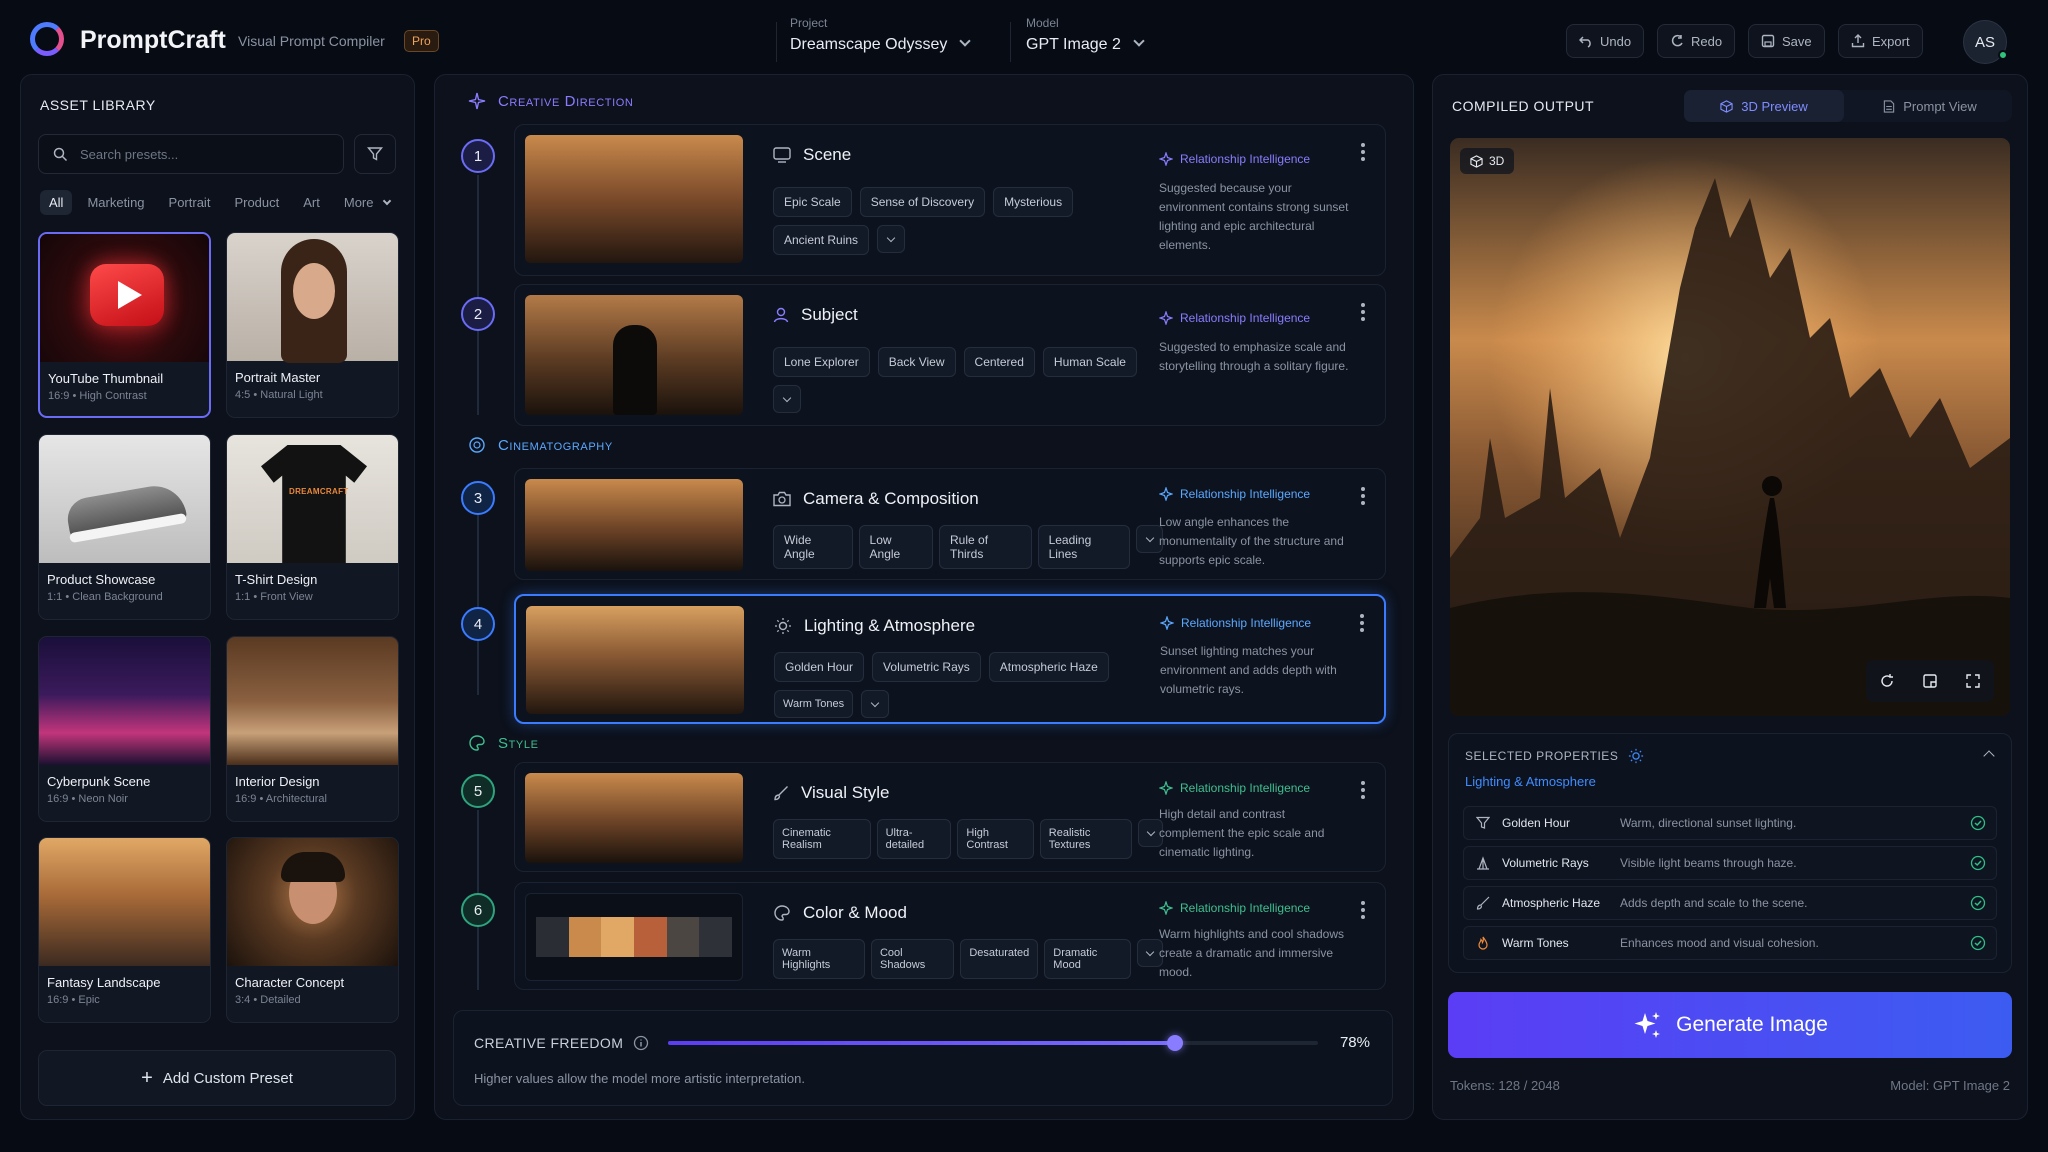  I want to click on tag: Centered, so click(999, 362).